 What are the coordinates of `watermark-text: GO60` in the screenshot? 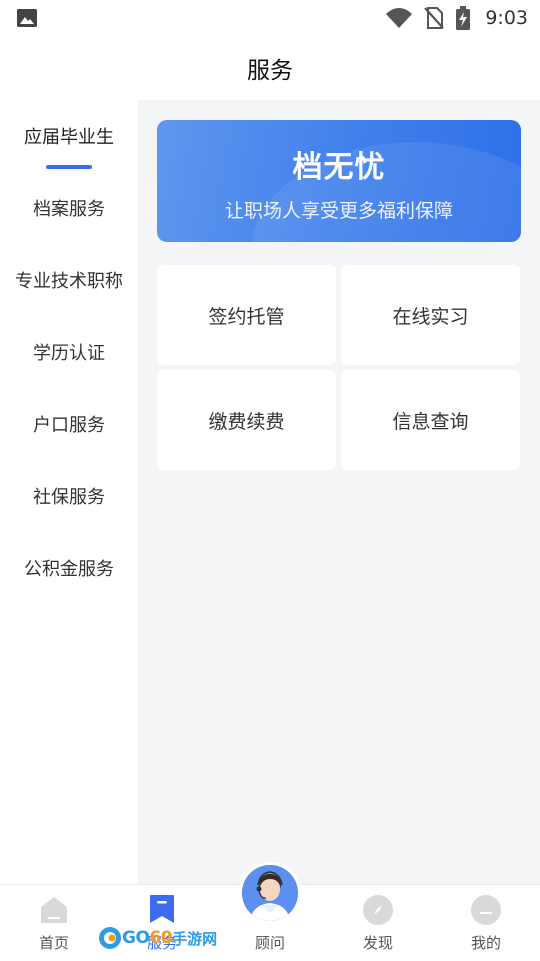 It's located at (147, 938).